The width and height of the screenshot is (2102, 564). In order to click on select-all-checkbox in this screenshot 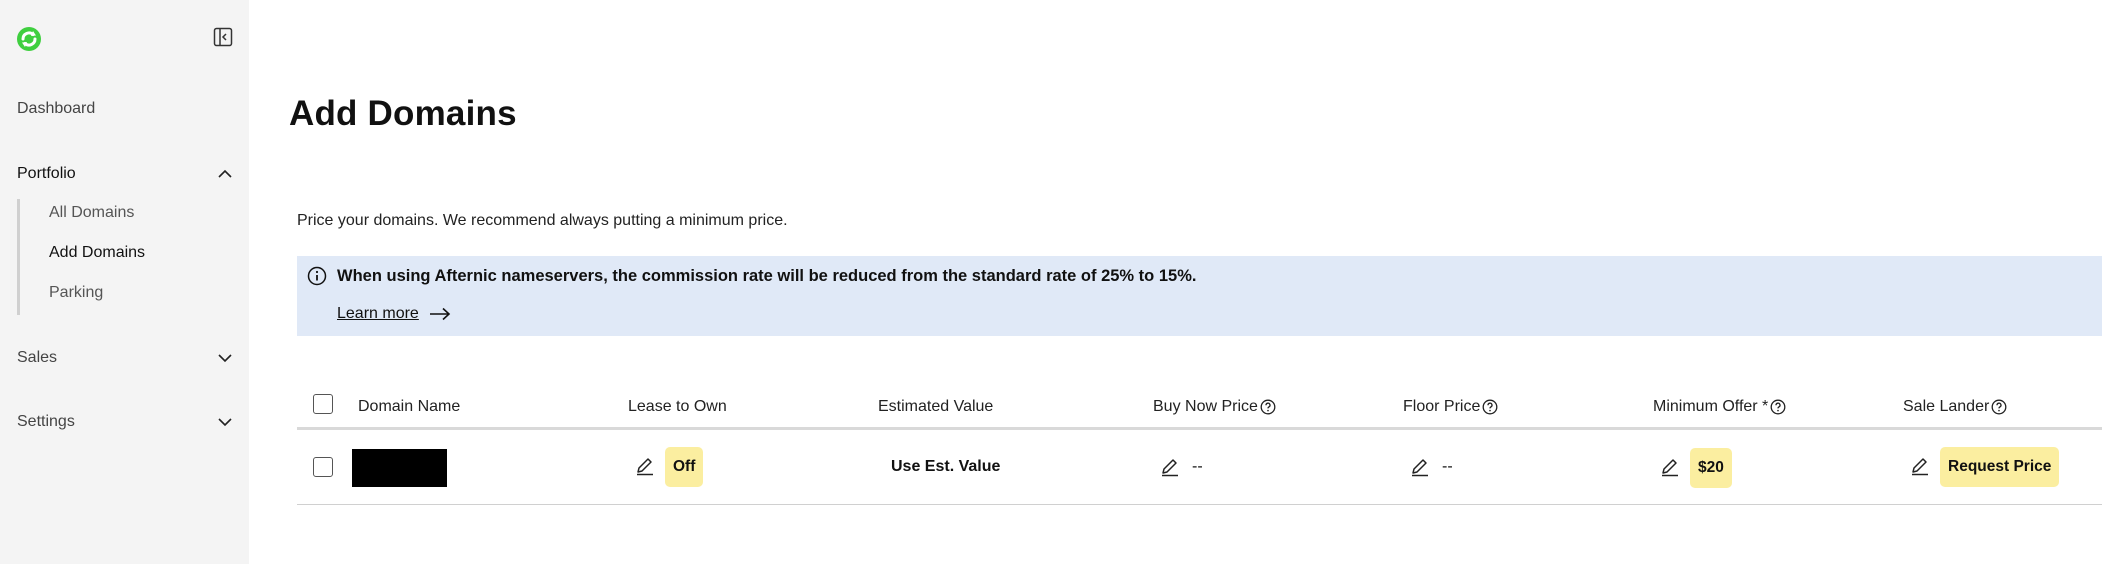, I will do `click(323, 404)`.